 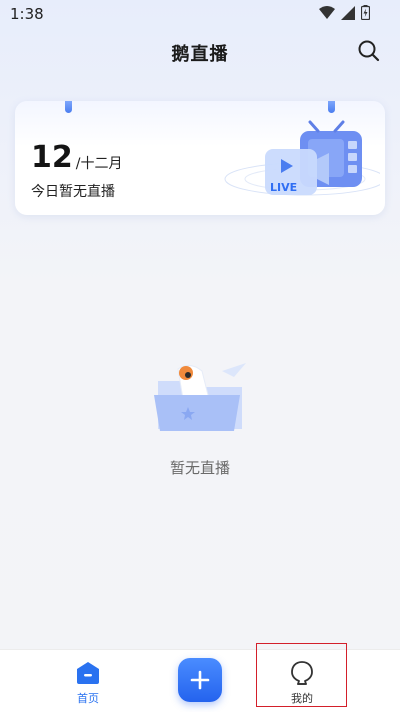 I want to click on plus-icon, so click(x=200, y=680).